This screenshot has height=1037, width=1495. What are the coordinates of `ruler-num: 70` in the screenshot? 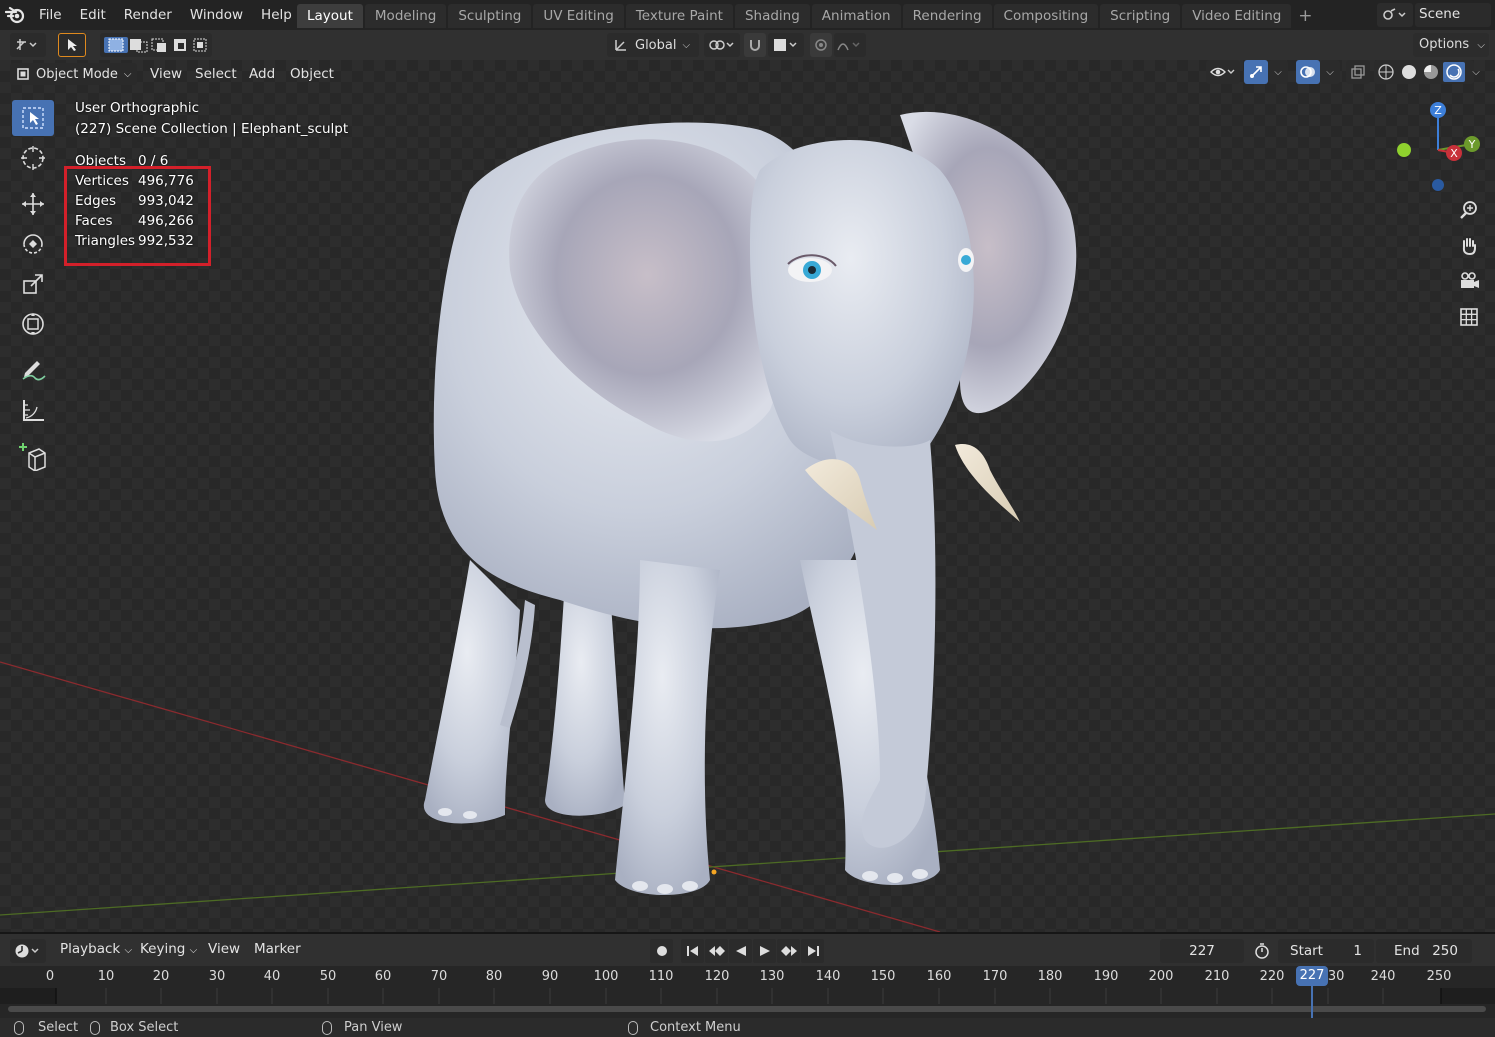 It's located at (439, 976).